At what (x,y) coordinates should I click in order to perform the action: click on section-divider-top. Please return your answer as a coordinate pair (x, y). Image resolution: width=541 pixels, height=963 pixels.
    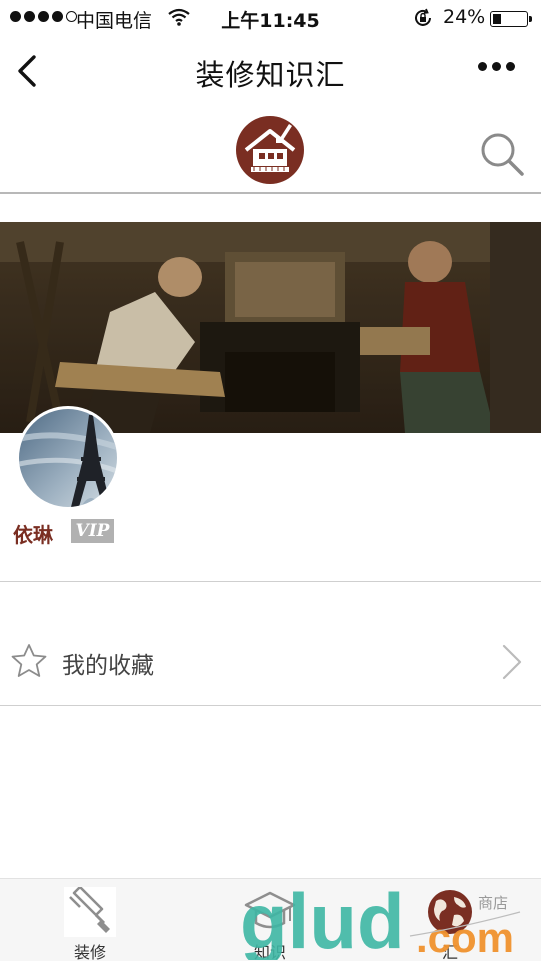
    Looking at the image, I should click on (270, 581).